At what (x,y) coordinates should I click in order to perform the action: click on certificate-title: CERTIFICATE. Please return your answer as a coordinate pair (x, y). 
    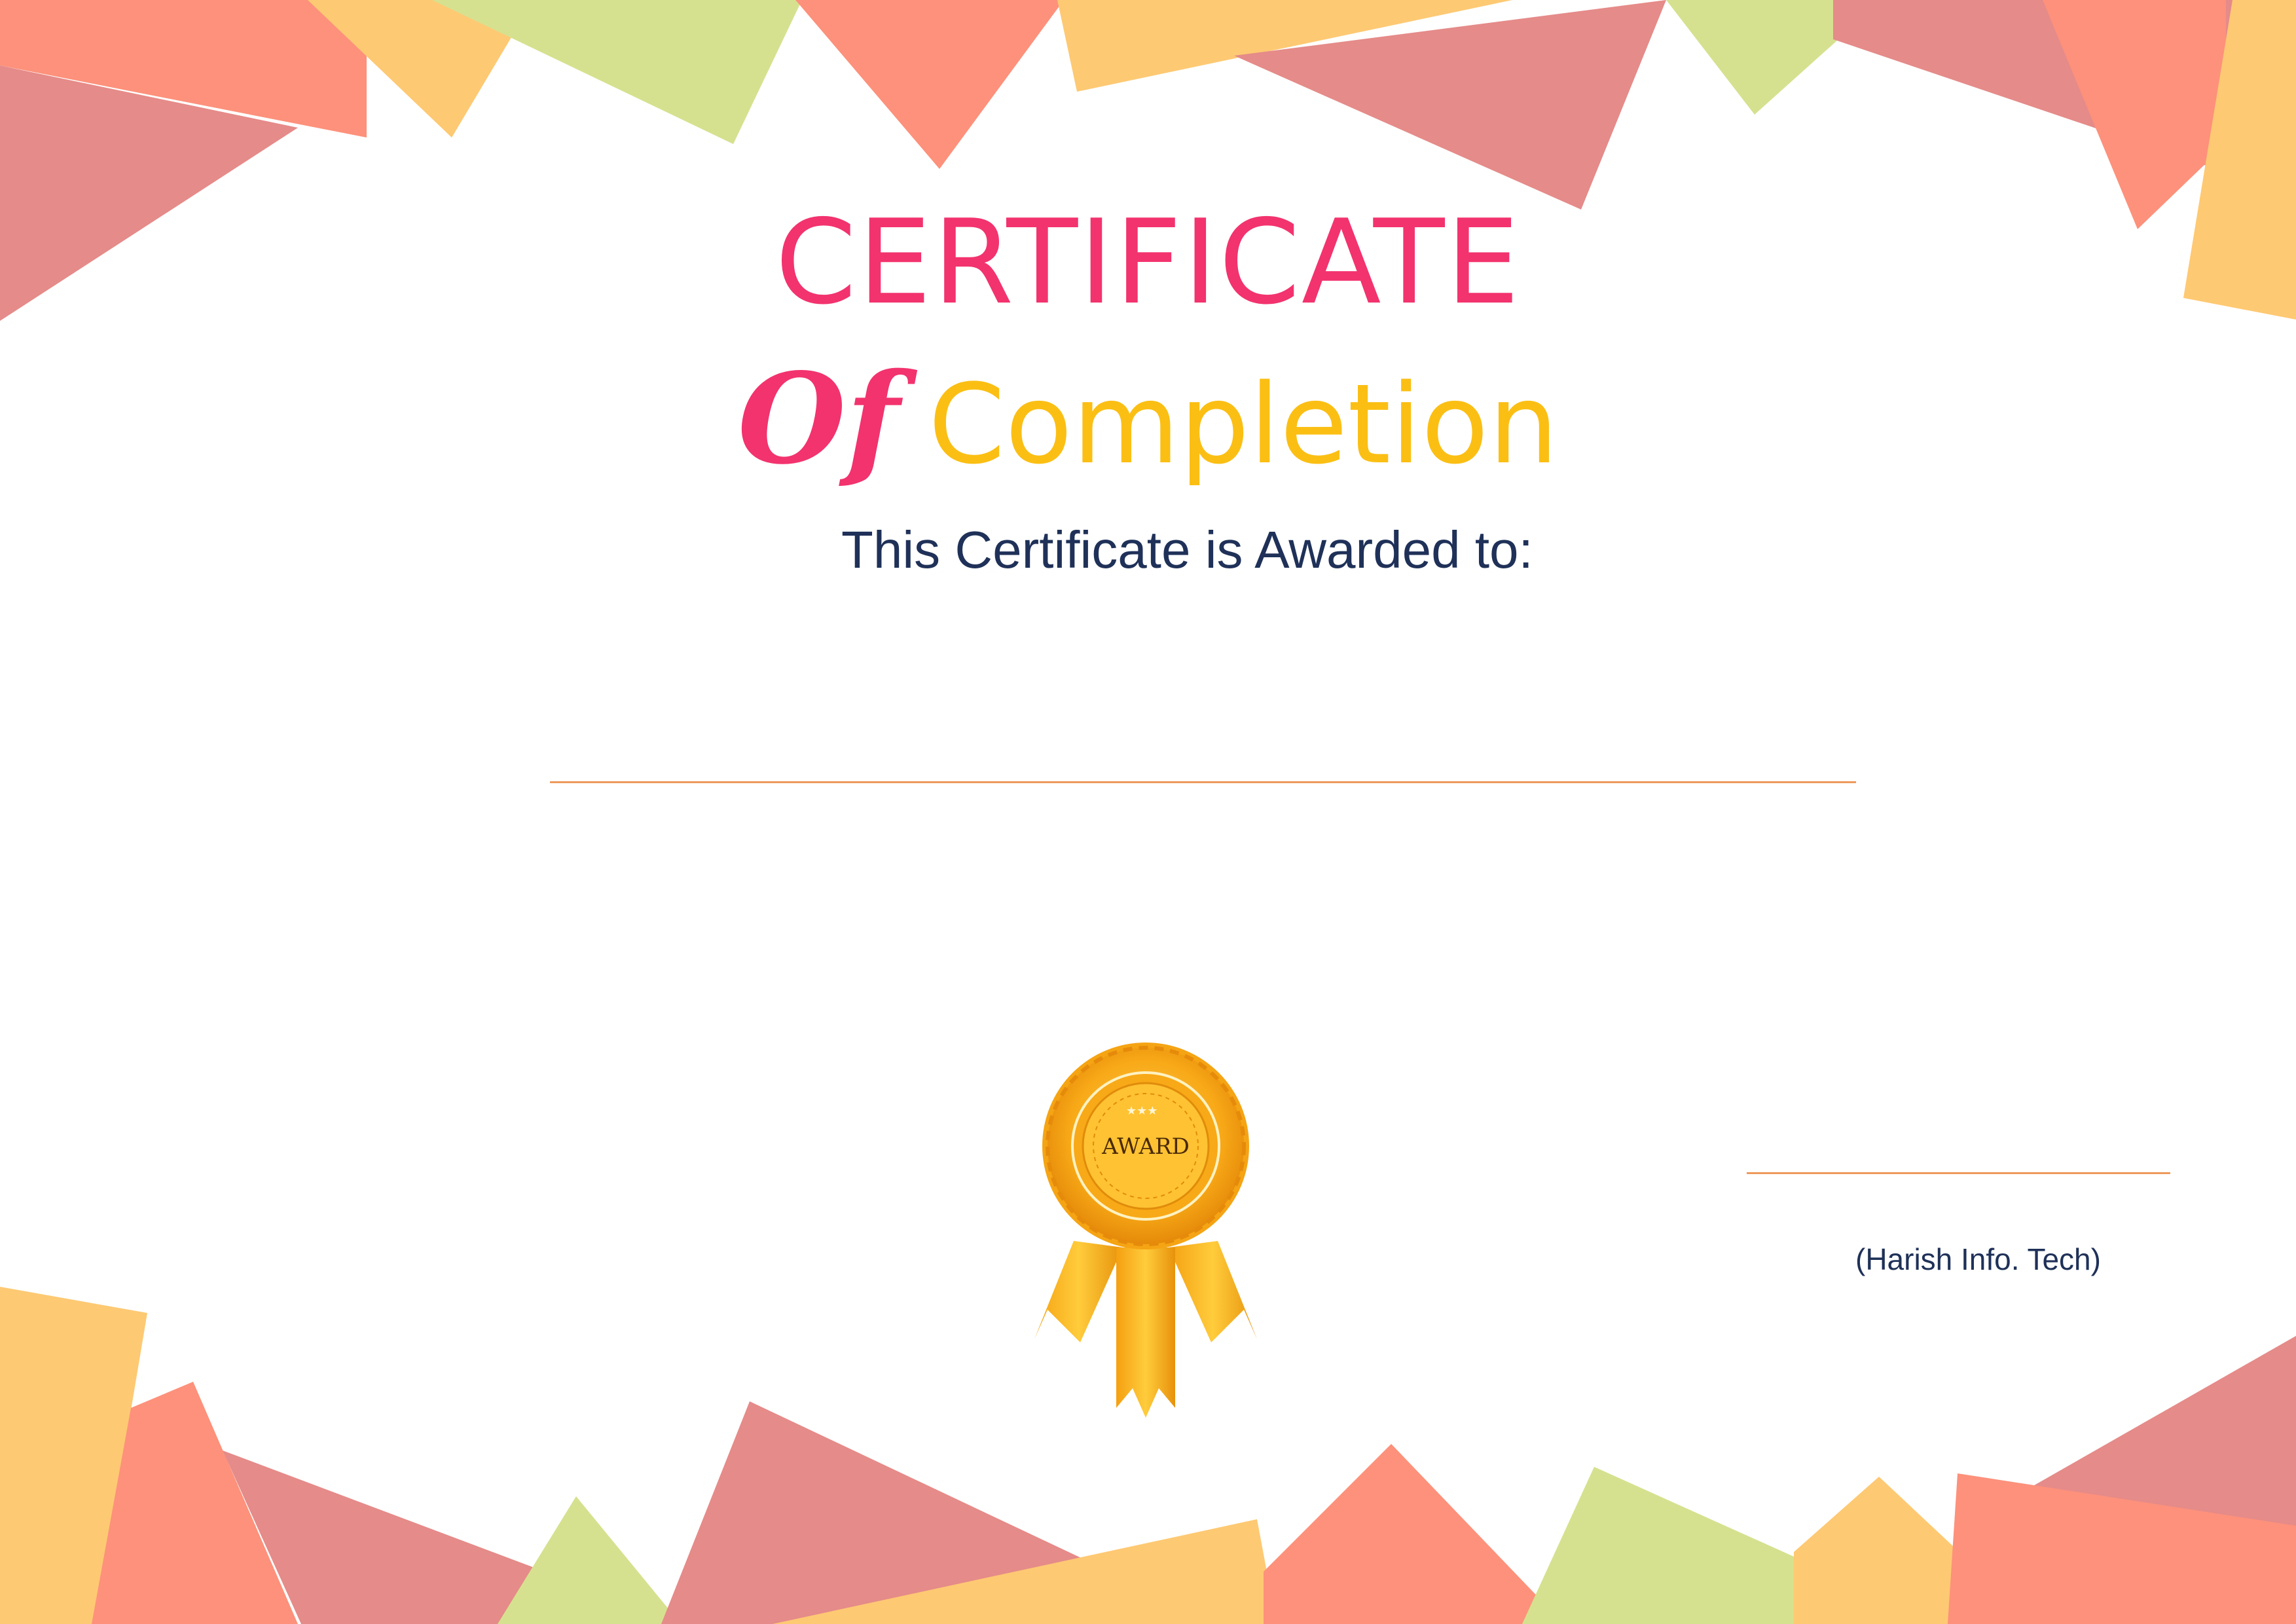
    Looking at the image, I should click on (1148, 262).